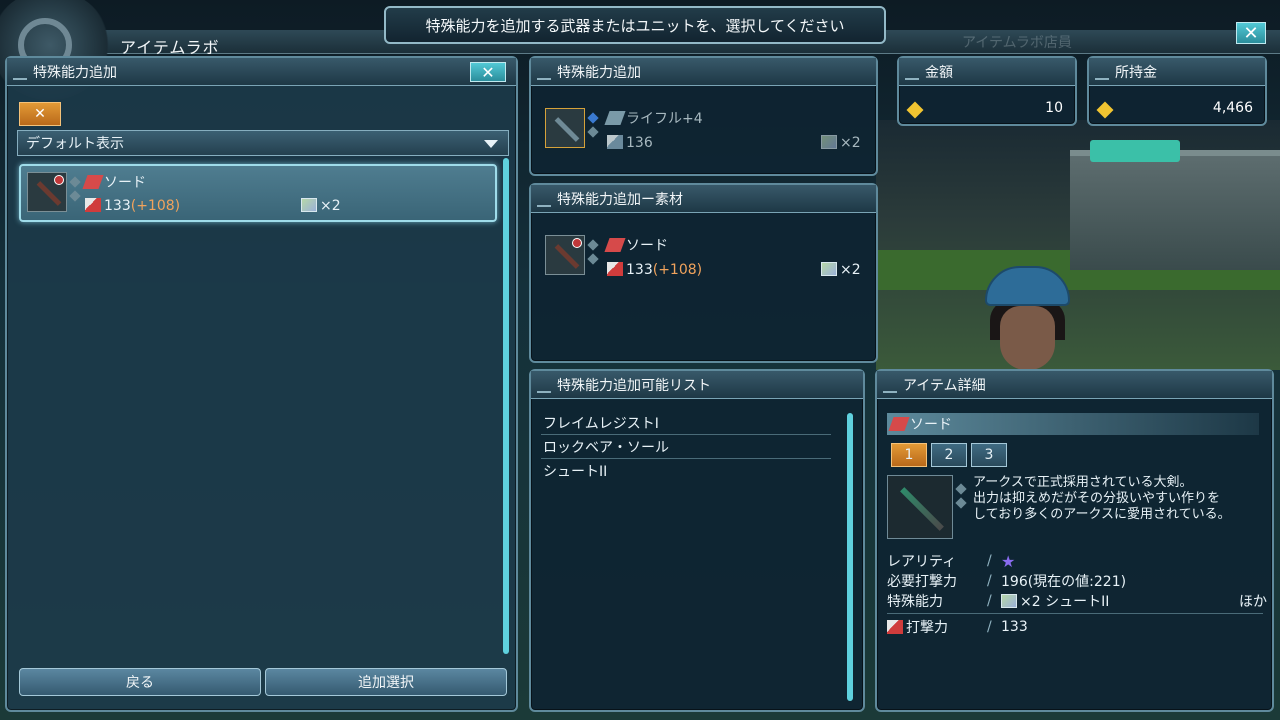  I want to click on background-cabinet, so click(1175, 210).